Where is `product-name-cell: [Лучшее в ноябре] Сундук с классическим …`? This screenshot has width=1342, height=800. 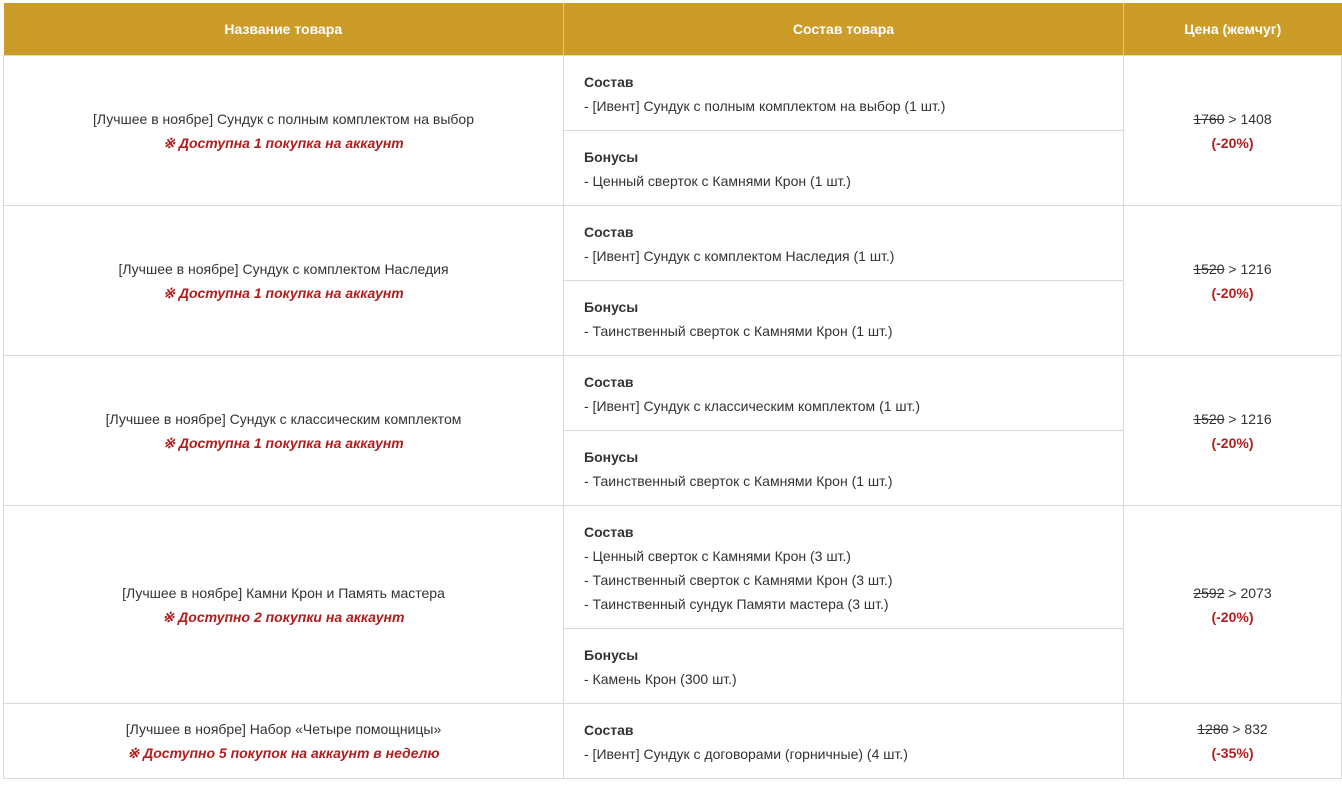 product-name-cell: [Лучшее в ноябре] Сундук с классическим … is located at coordinates (283, 430).